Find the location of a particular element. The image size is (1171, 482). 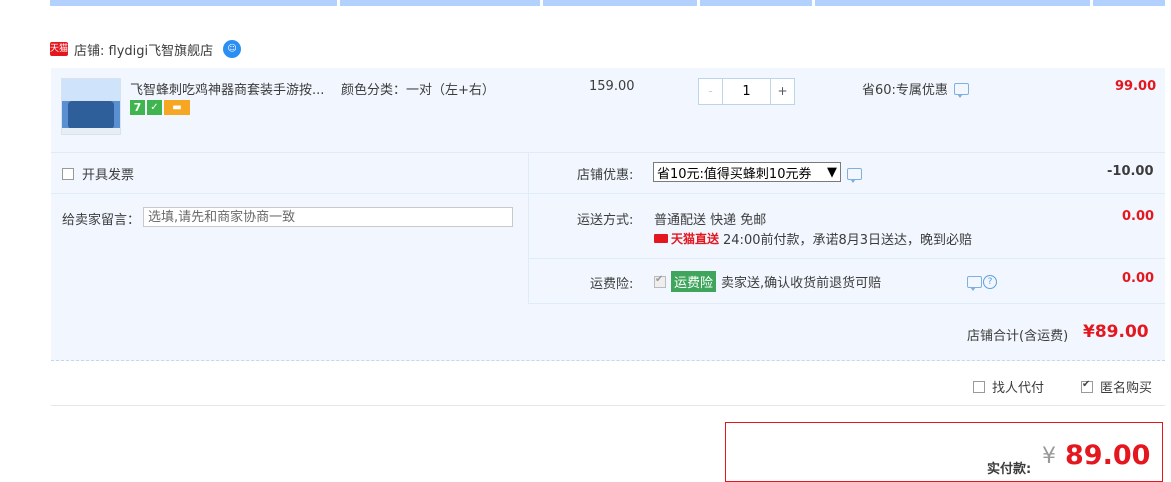

shop-name-link: 店铺: flydigi飞智旗舰店 is located at coordinates (143, 49).